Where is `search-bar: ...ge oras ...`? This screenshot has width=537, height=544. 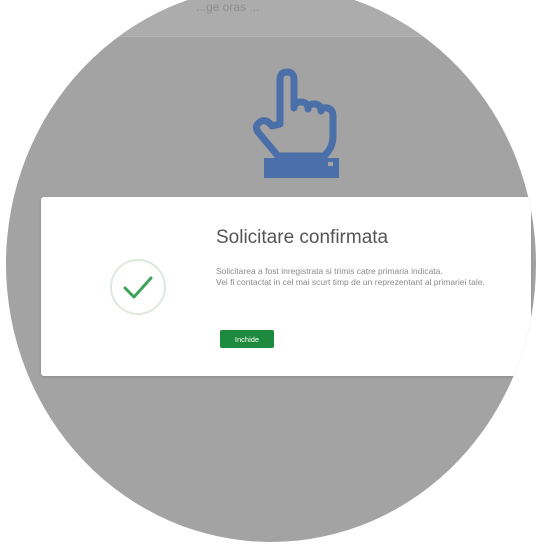 search-bar: ...ge oras ... is located at coordinates (271, 18).